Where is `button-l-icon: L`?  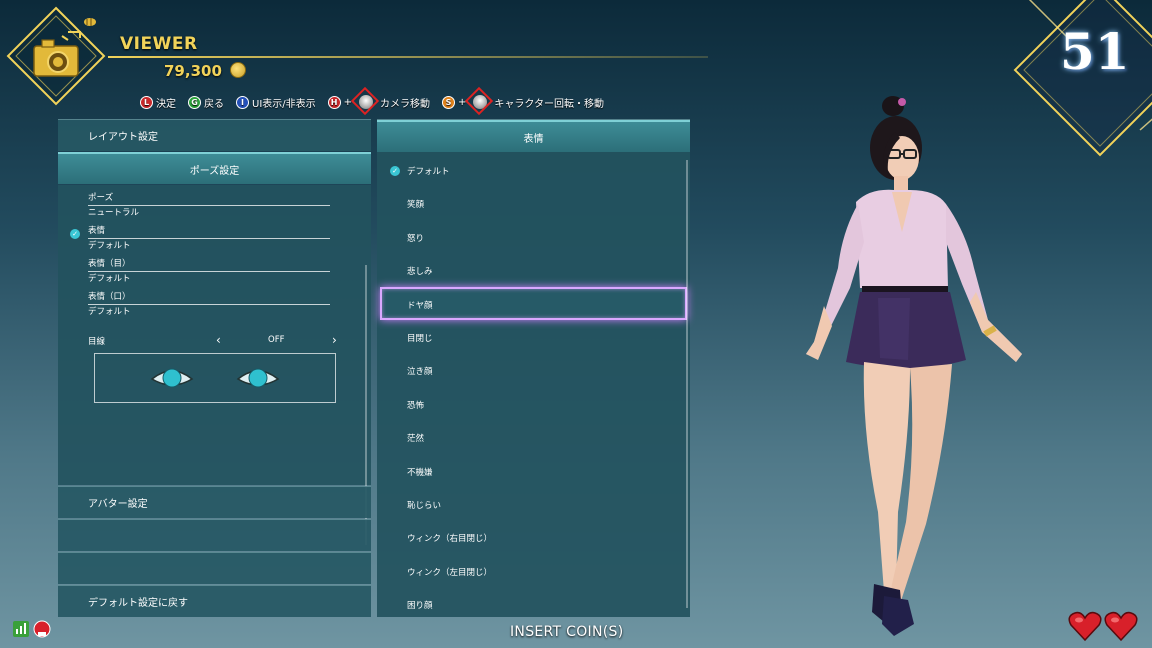
button-l-icon: L is located at coordinates (146, 102).